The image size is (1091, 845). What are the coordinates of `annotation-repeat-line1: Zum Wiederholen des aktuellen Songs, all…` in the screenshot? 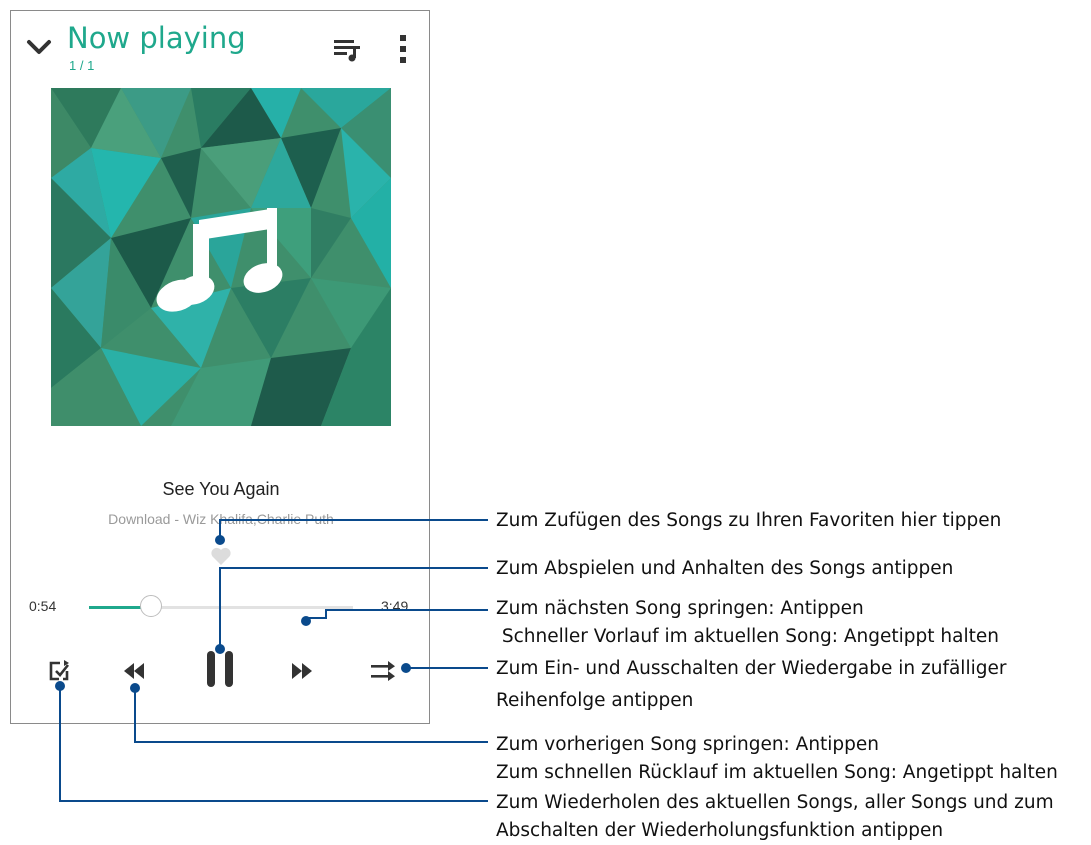 It's located at (775, 802).